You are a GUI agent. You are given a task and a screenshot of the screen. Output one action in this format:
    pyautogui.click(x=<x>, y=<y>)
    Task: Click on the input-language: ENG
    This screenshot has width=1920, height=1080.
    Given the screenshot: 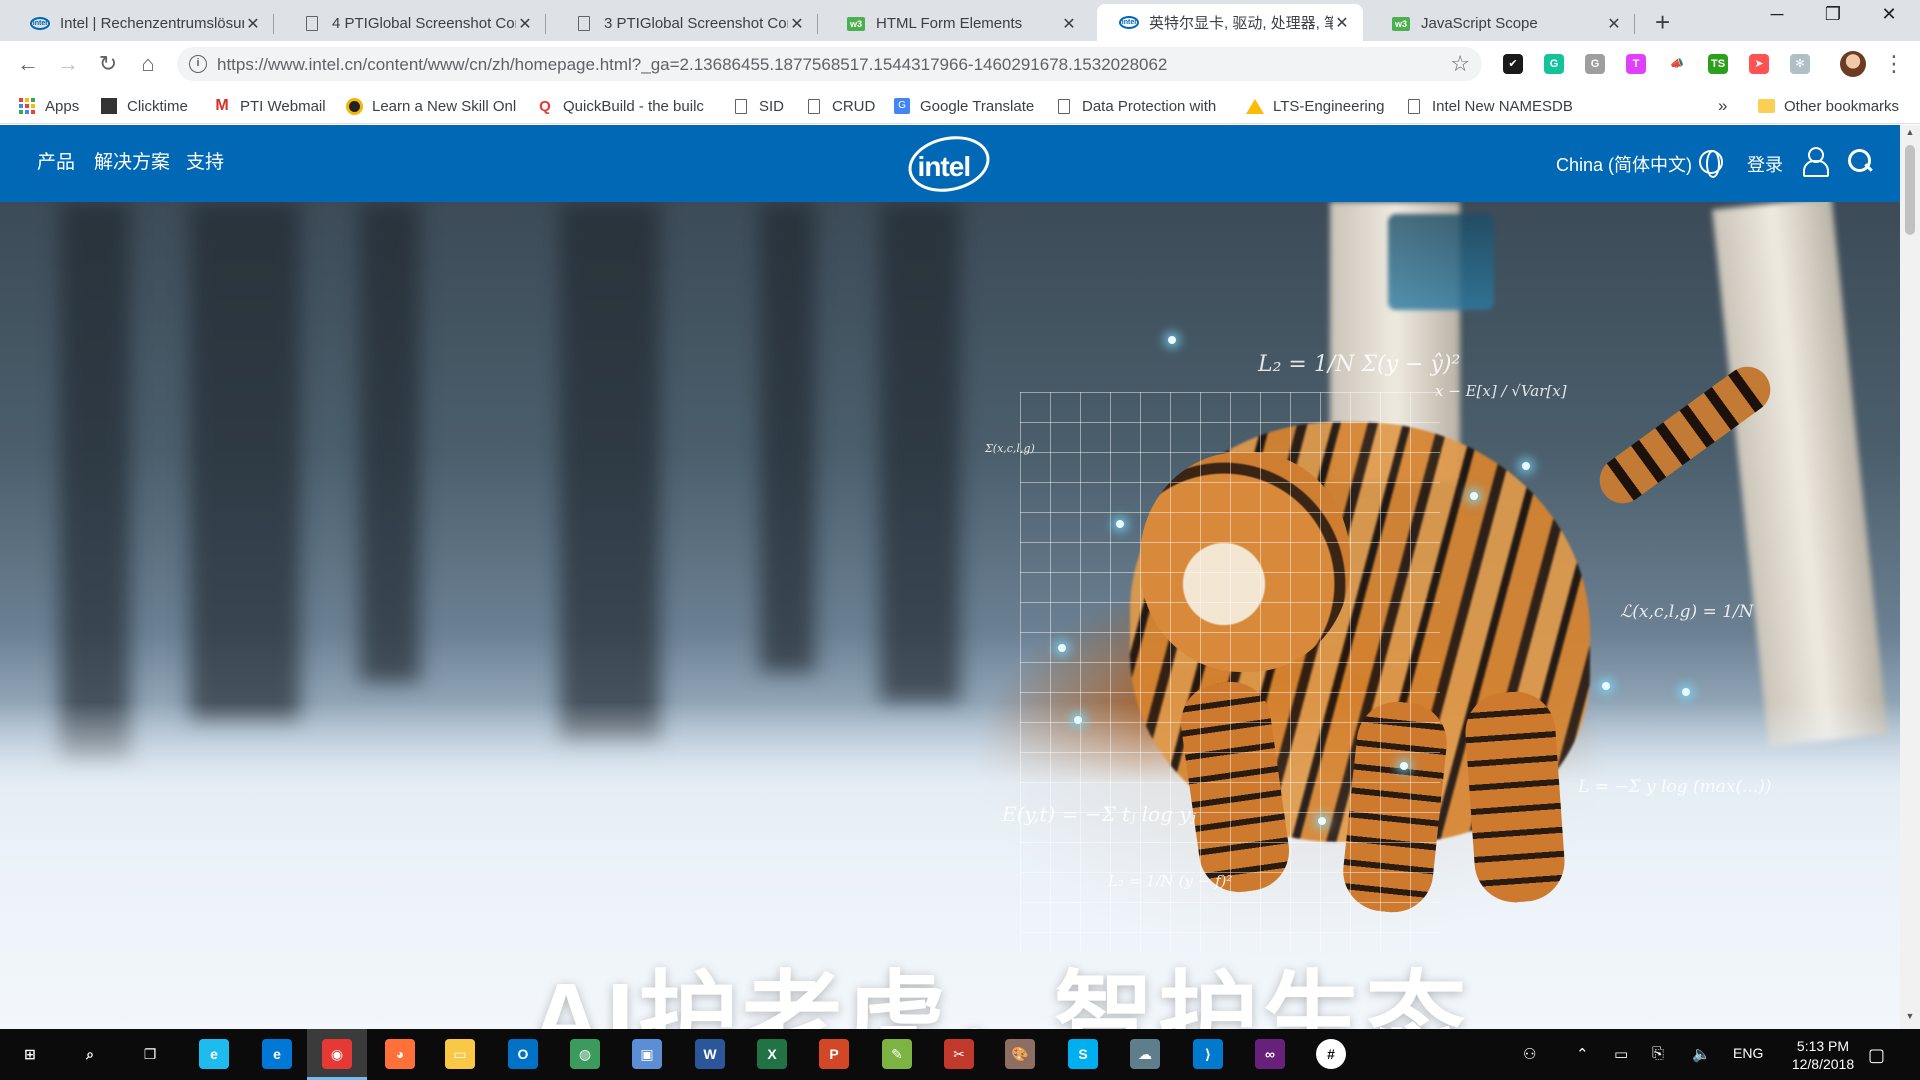 What is the action you would take?
    pyautogui.click(x=1748, y=1053)
    